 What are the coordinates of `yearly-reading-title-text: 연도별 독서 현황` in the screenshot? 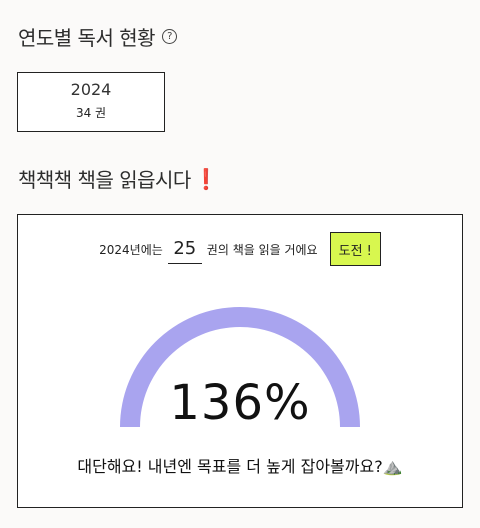 It's located at (87, 38).